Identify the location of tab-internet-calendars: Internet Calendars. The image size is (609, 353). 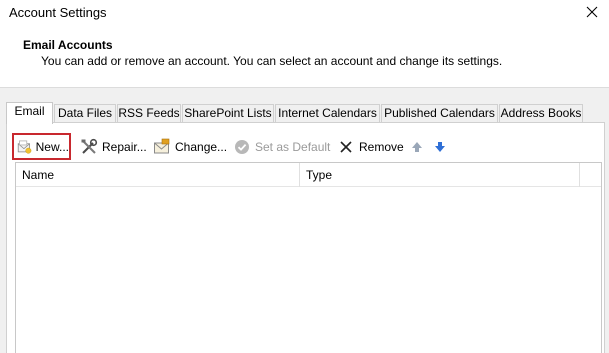
(327, 113).